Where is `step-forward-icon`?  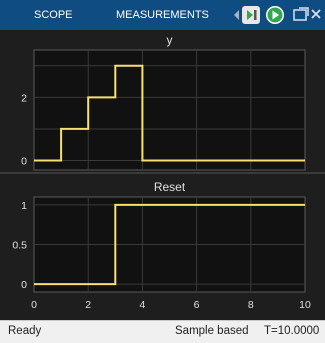
step-forward-icon is located at coordinates (251, 15).